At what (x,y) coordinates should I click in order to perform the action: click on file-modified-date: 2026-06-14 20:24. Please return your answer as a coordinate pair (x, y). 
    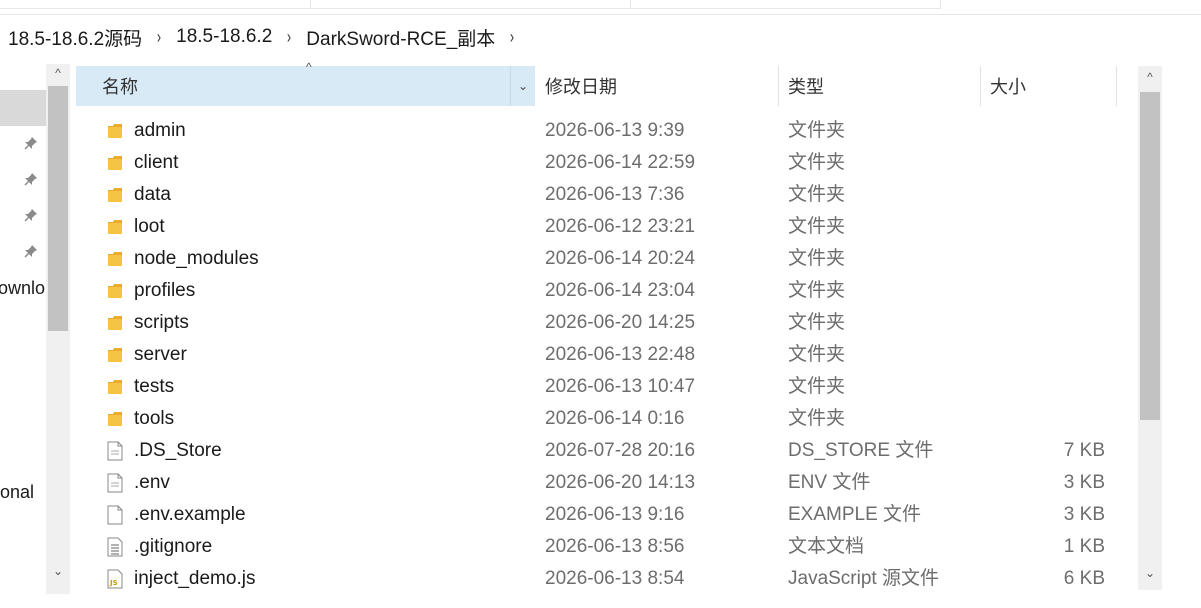
    Looking at the image, I should click on (620, 258).